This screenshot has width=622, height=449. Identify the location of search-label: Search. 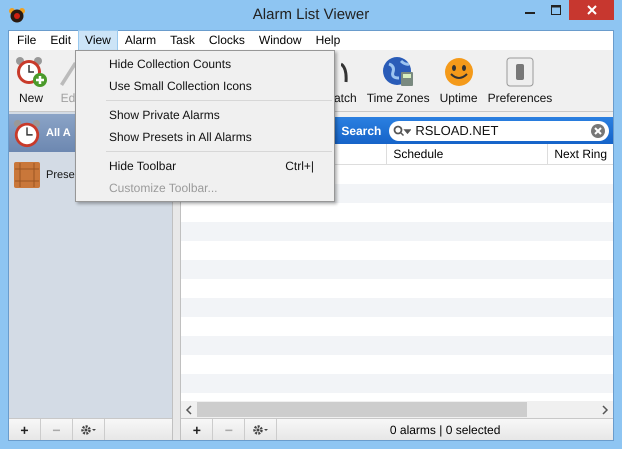
(361, 131).